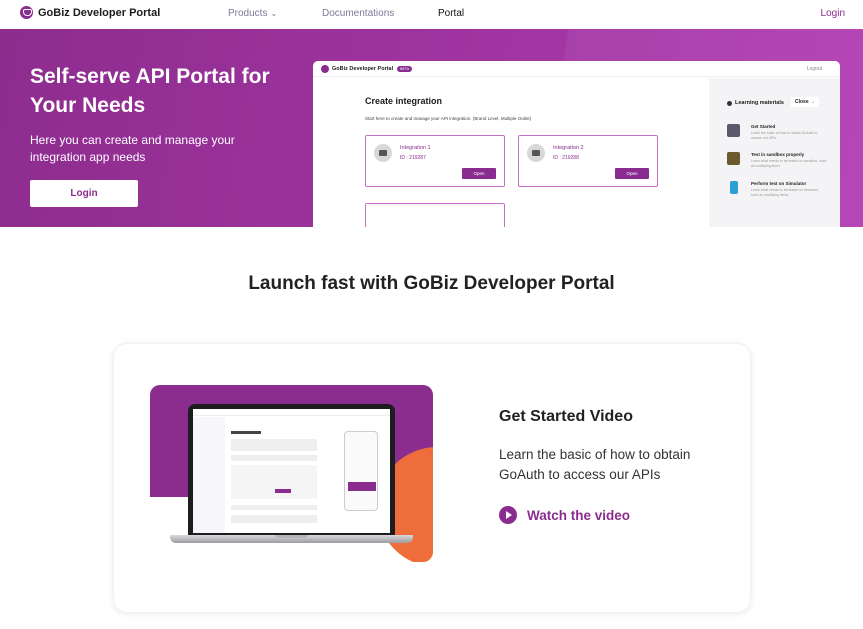  I want to click on preview-logout: Logout, so click(814, 69).